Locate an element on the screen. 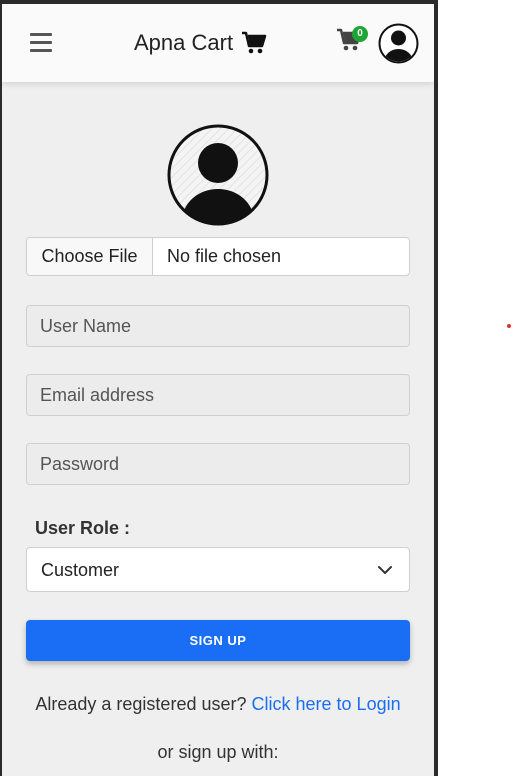  cart-count-badge: 0 is located at coordinates (360, 34).